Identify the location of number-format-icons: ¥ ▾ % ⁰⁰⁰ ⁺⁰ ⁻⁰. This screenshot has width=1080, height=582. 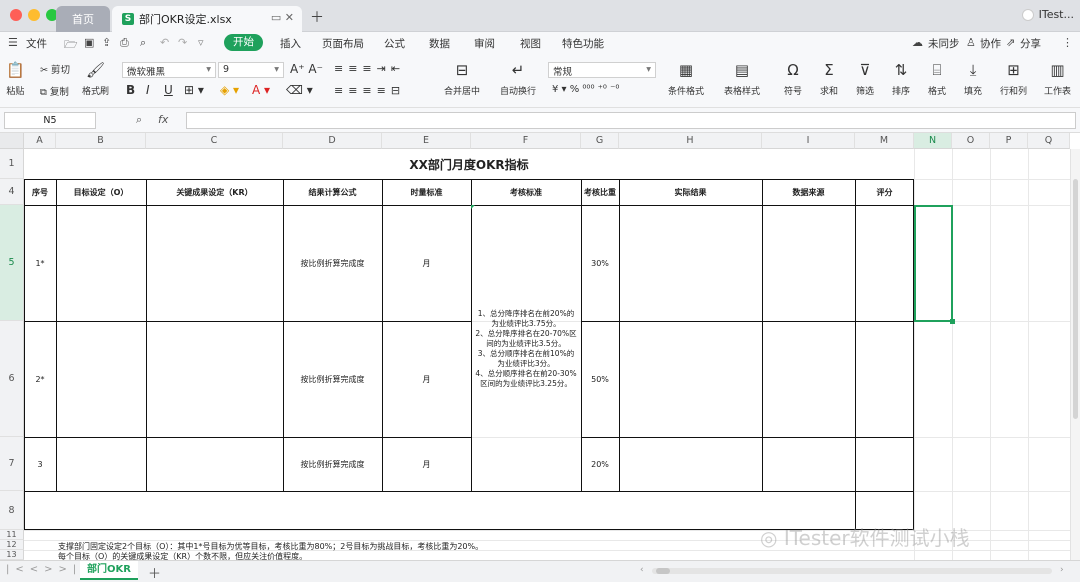
(585, 89).